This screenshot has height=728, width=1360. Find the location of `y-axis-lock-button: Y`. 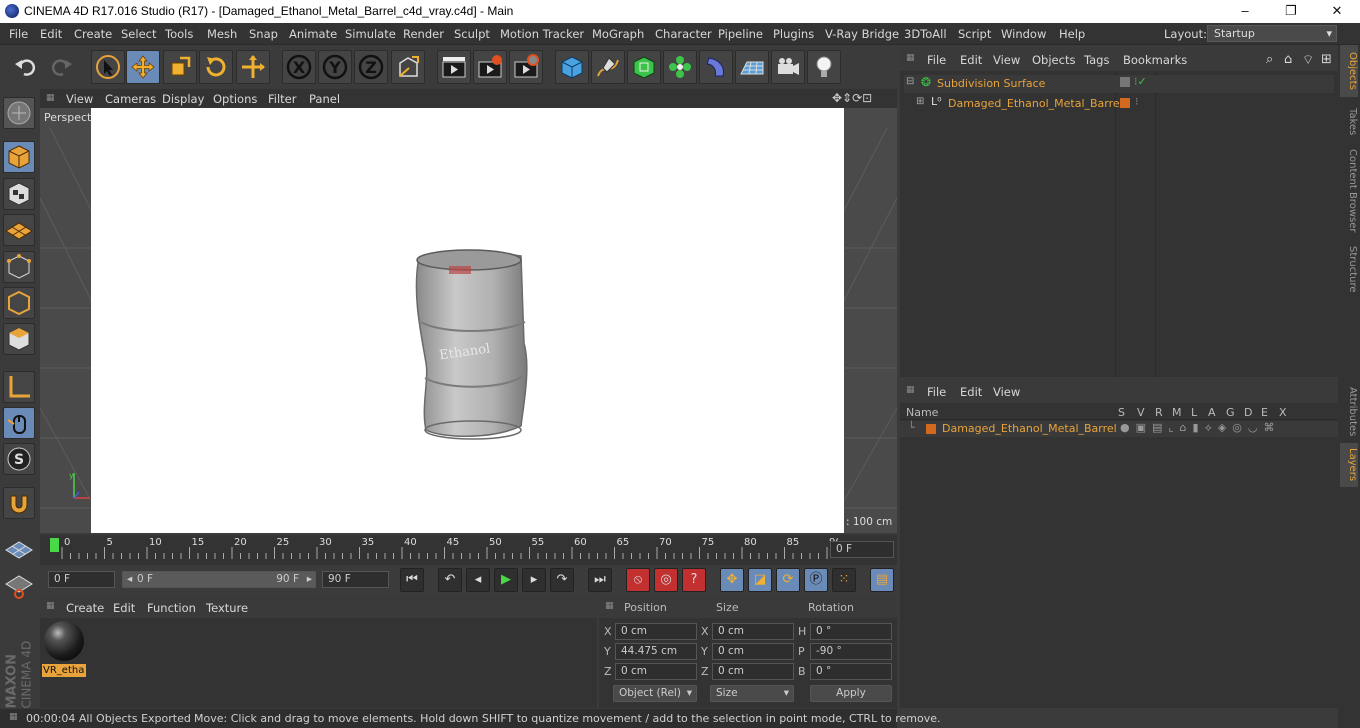

y-axis-lock-button: Y is located at coordinates (335, 67).